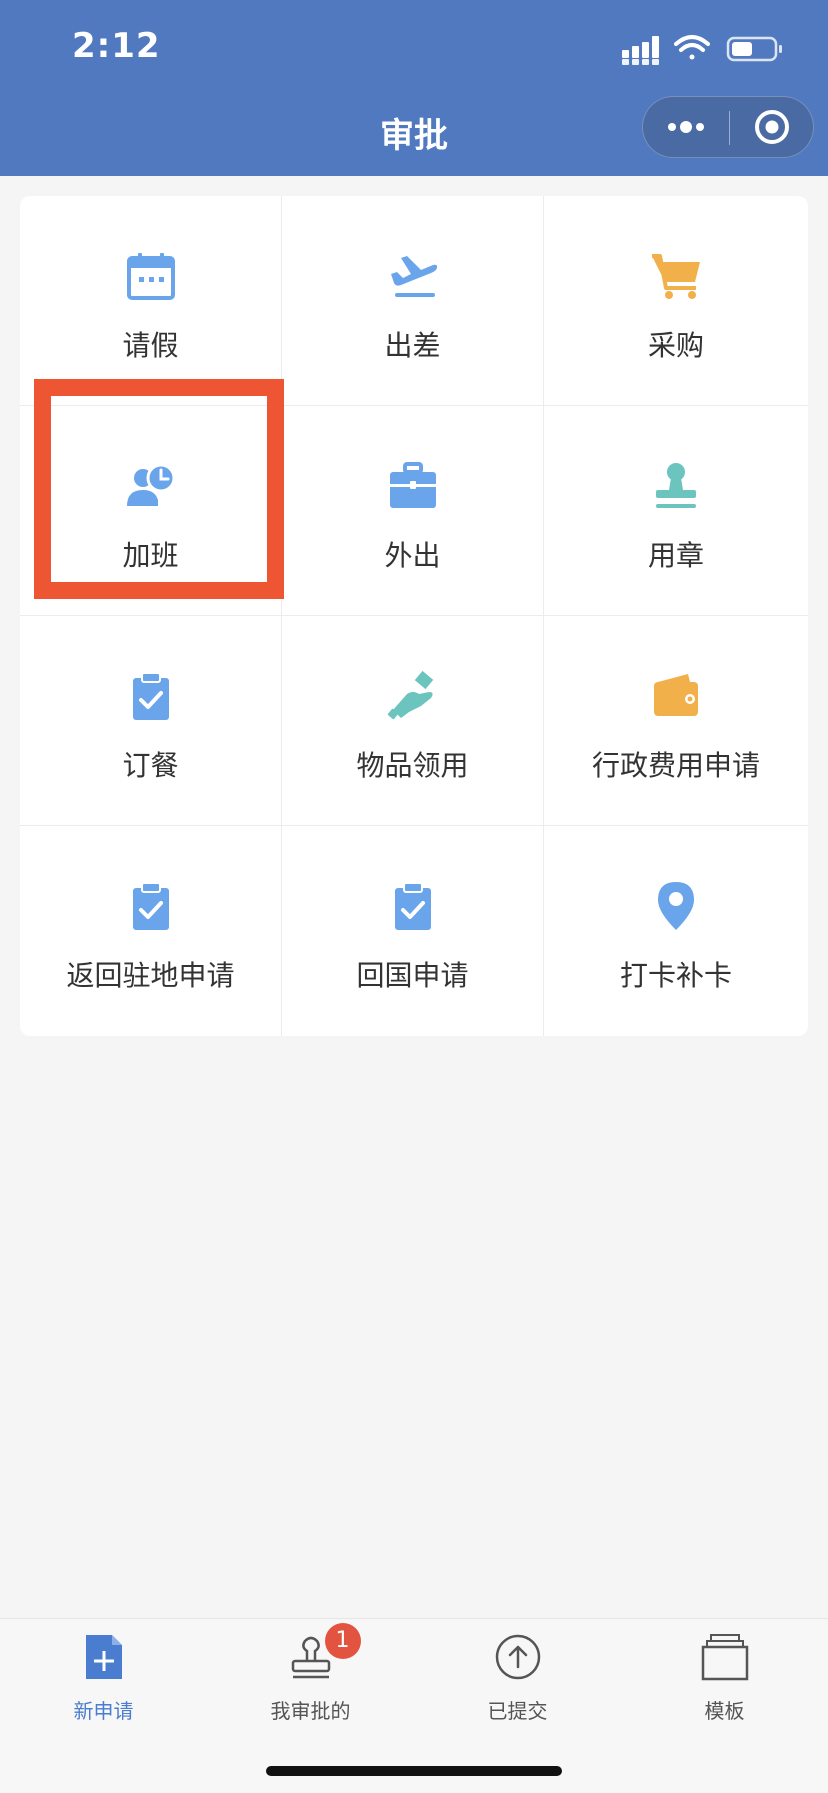 Image resolution: width=828 pixels, height=1793 pixels. What do you see at coordinates (310, 1711) in the screenshot?
I see `tab-label: 我审批的` at bounding box center [310, 1711].